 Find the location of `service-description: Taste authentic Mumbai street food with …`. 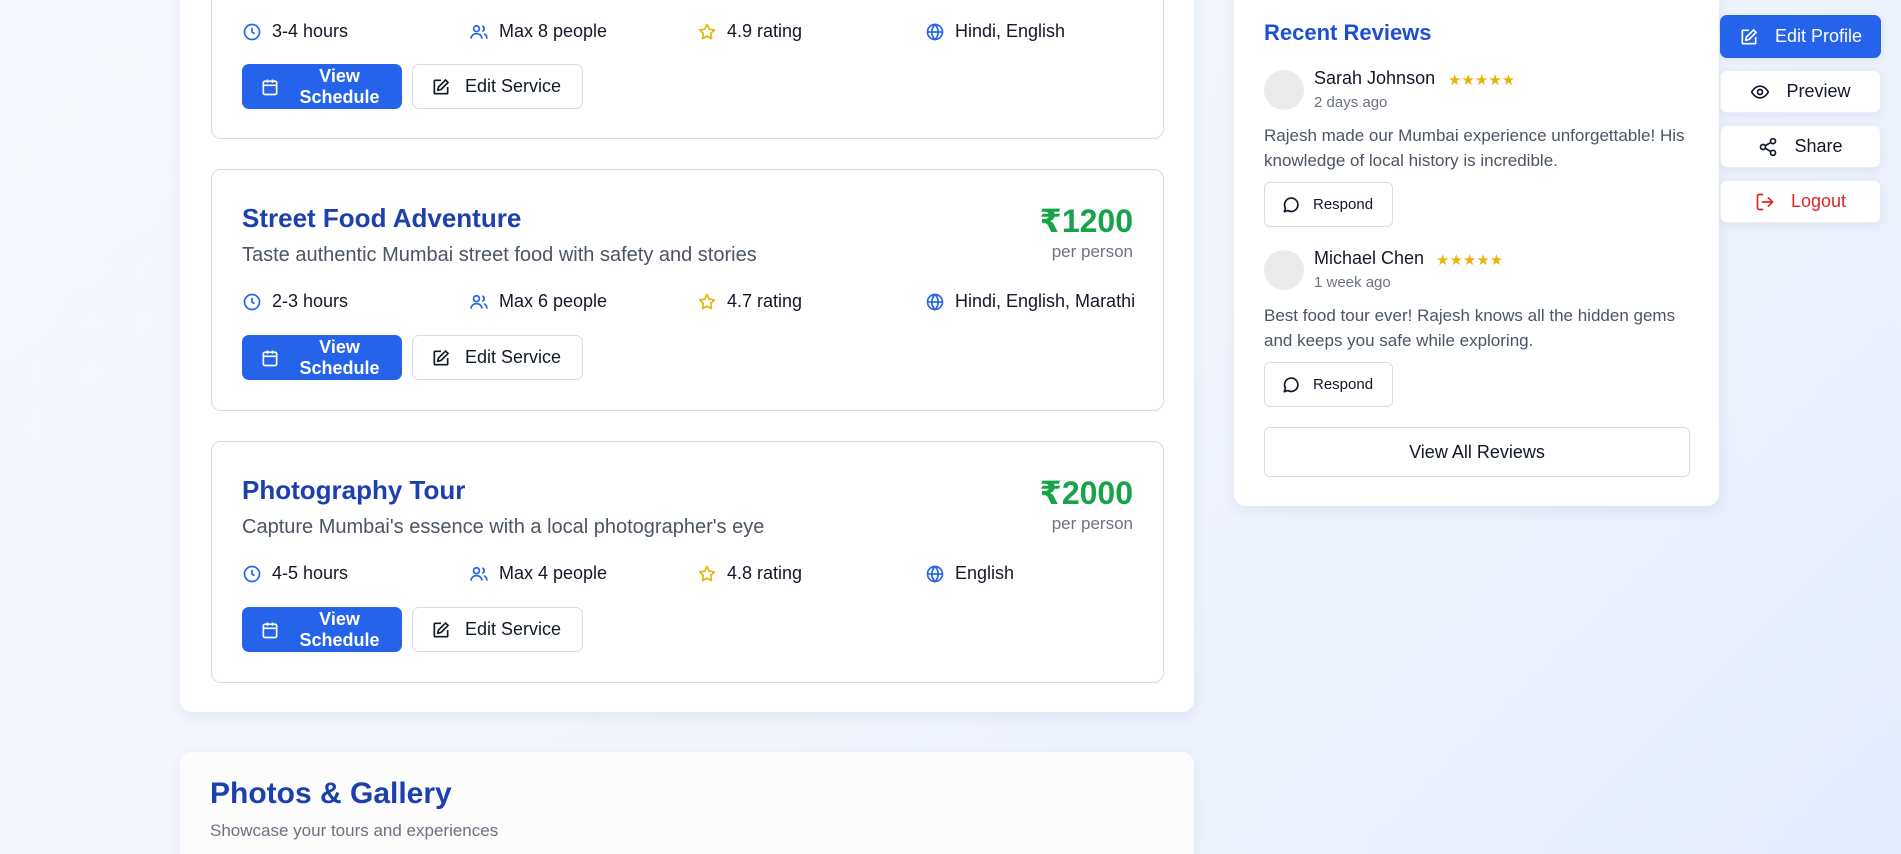

service-description: Taste authentic Mumbai street food with … is located at coordinates (499, 255).